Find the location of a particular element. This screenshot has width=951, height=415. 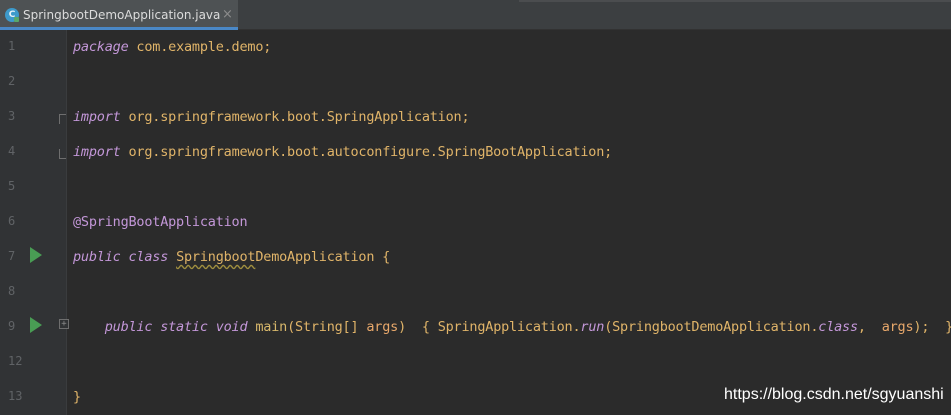

line-number: 8 is located at coordinates (12, 291).